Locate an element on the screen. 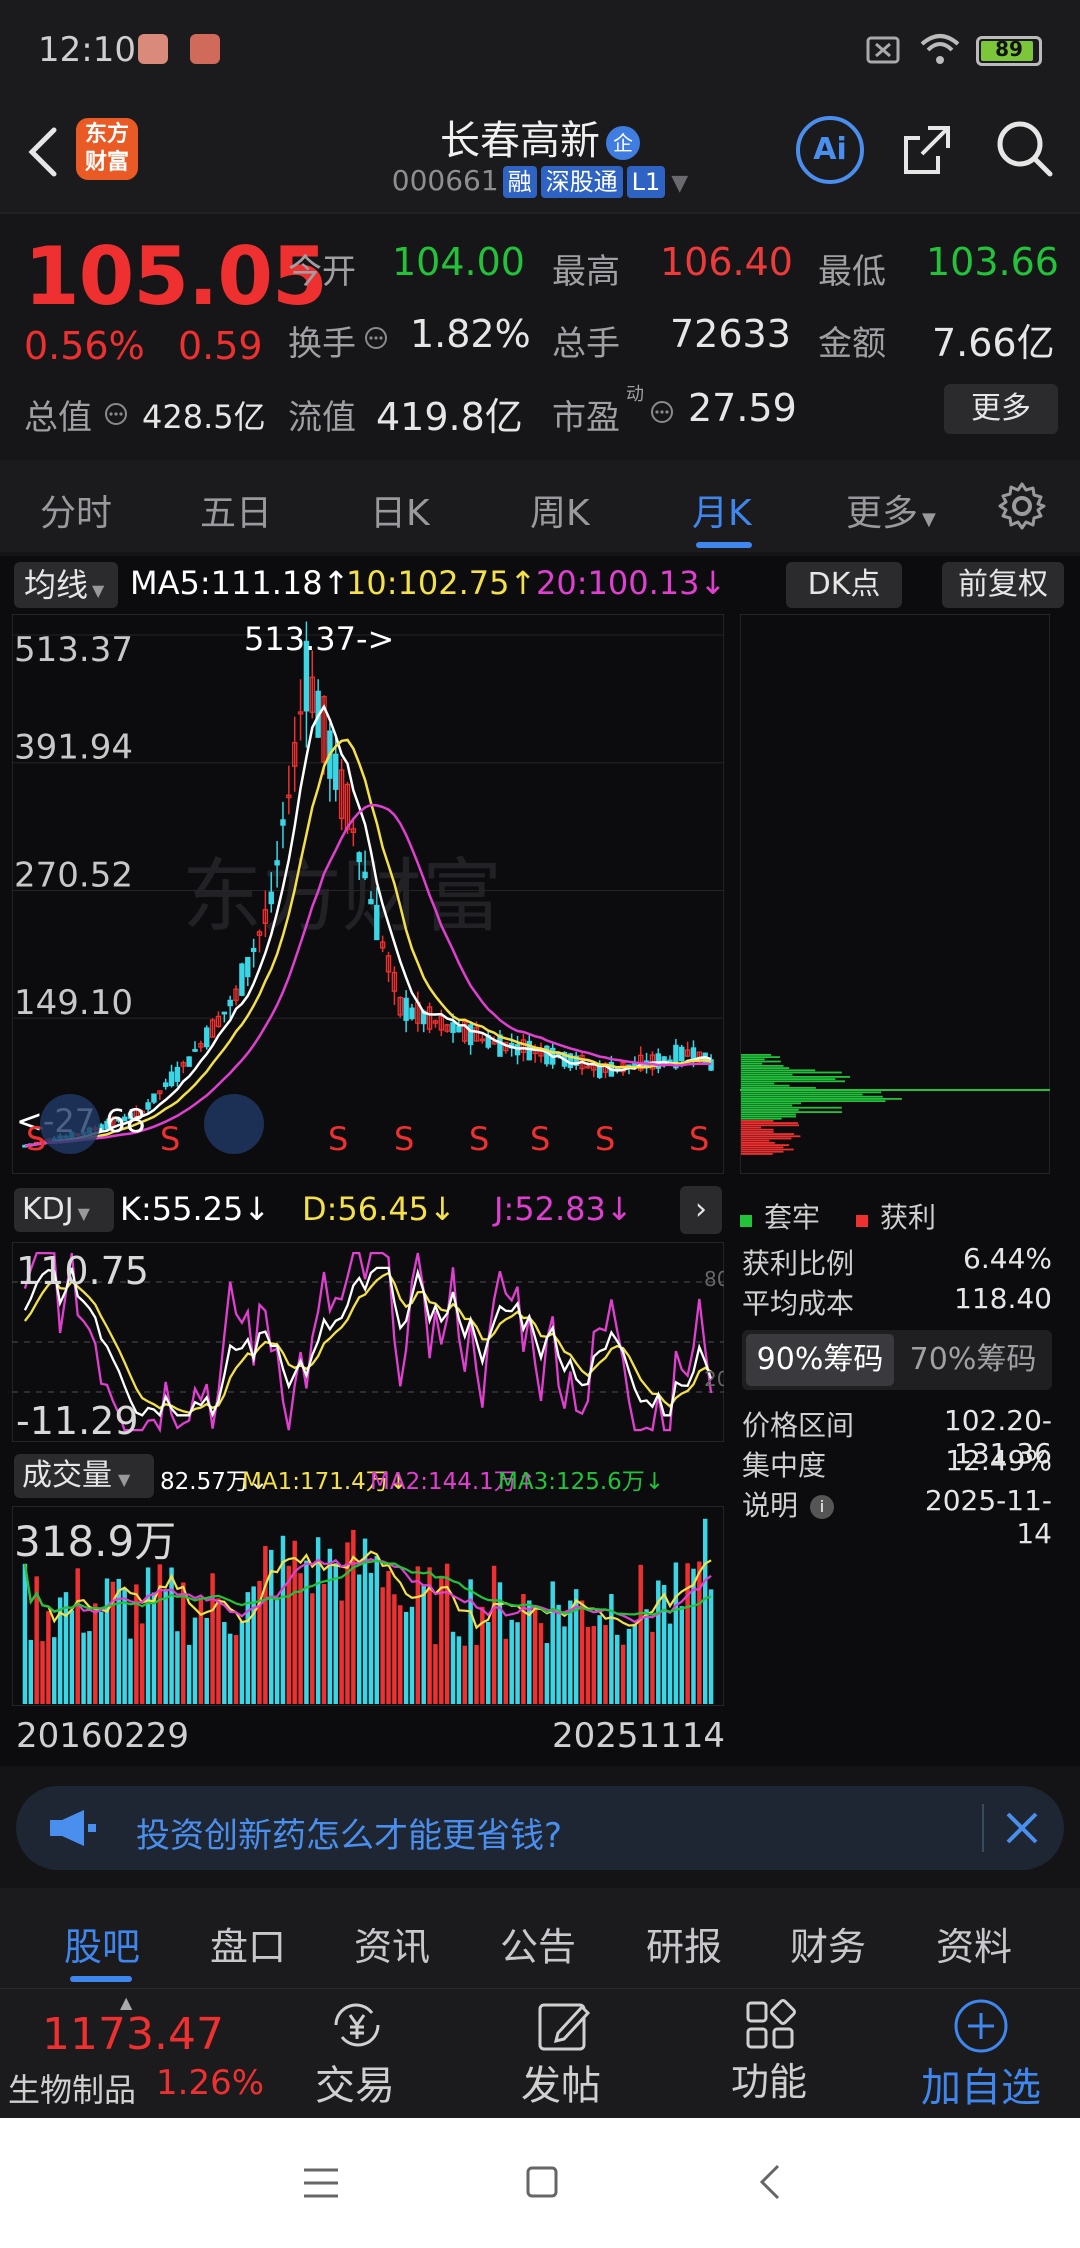 The width and height of the screenshot is (1080, 2248). trade-button: 交易 is located at coordinates (355, 2054).